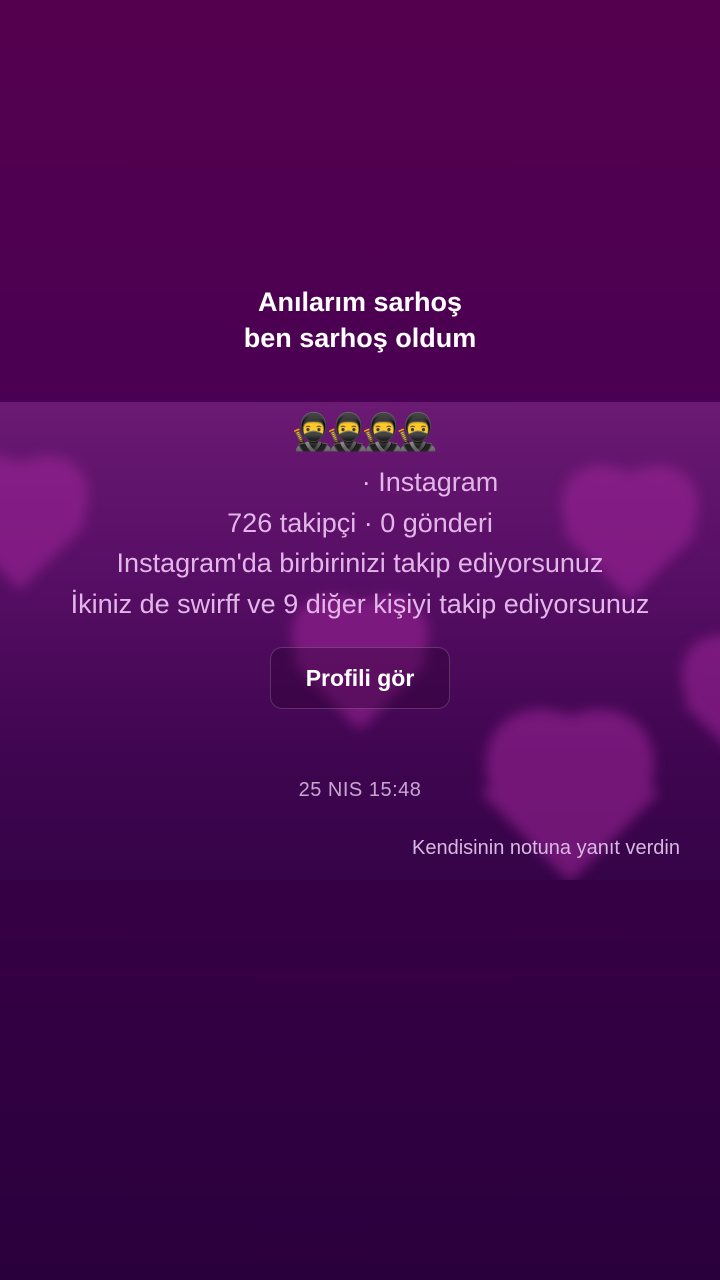 This screenshot has height=1280, width=720. What do you see at coordinates (360, 790) in the screenshot?
I see `message-timestamp: 25 NIS 15:48` at bounding box center [360, 790].